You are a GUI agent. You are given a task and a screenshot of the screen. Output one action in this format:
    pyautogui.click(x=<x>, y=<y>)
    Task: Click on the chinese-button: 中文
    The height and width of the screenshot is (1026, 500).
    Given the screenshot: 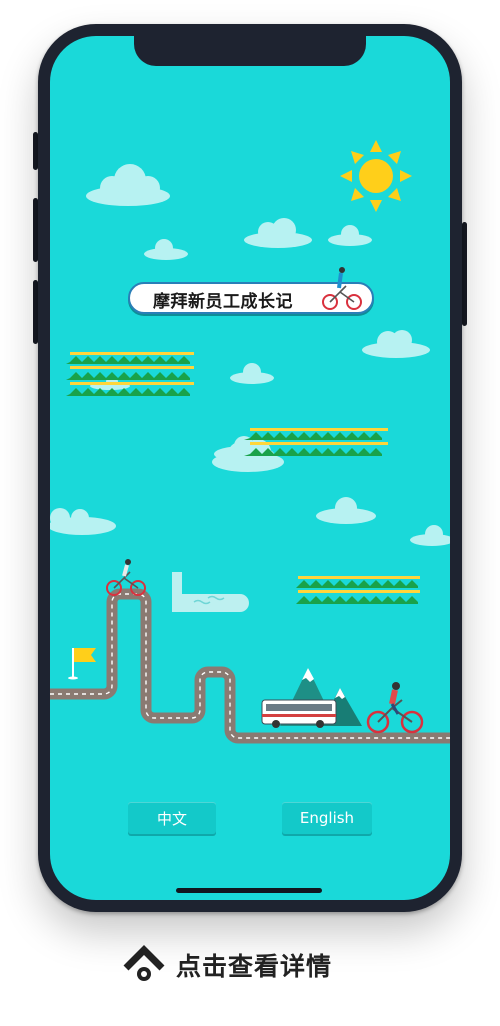 What is the action you would take?
    pyautogui.click(x=172, y=818)
    